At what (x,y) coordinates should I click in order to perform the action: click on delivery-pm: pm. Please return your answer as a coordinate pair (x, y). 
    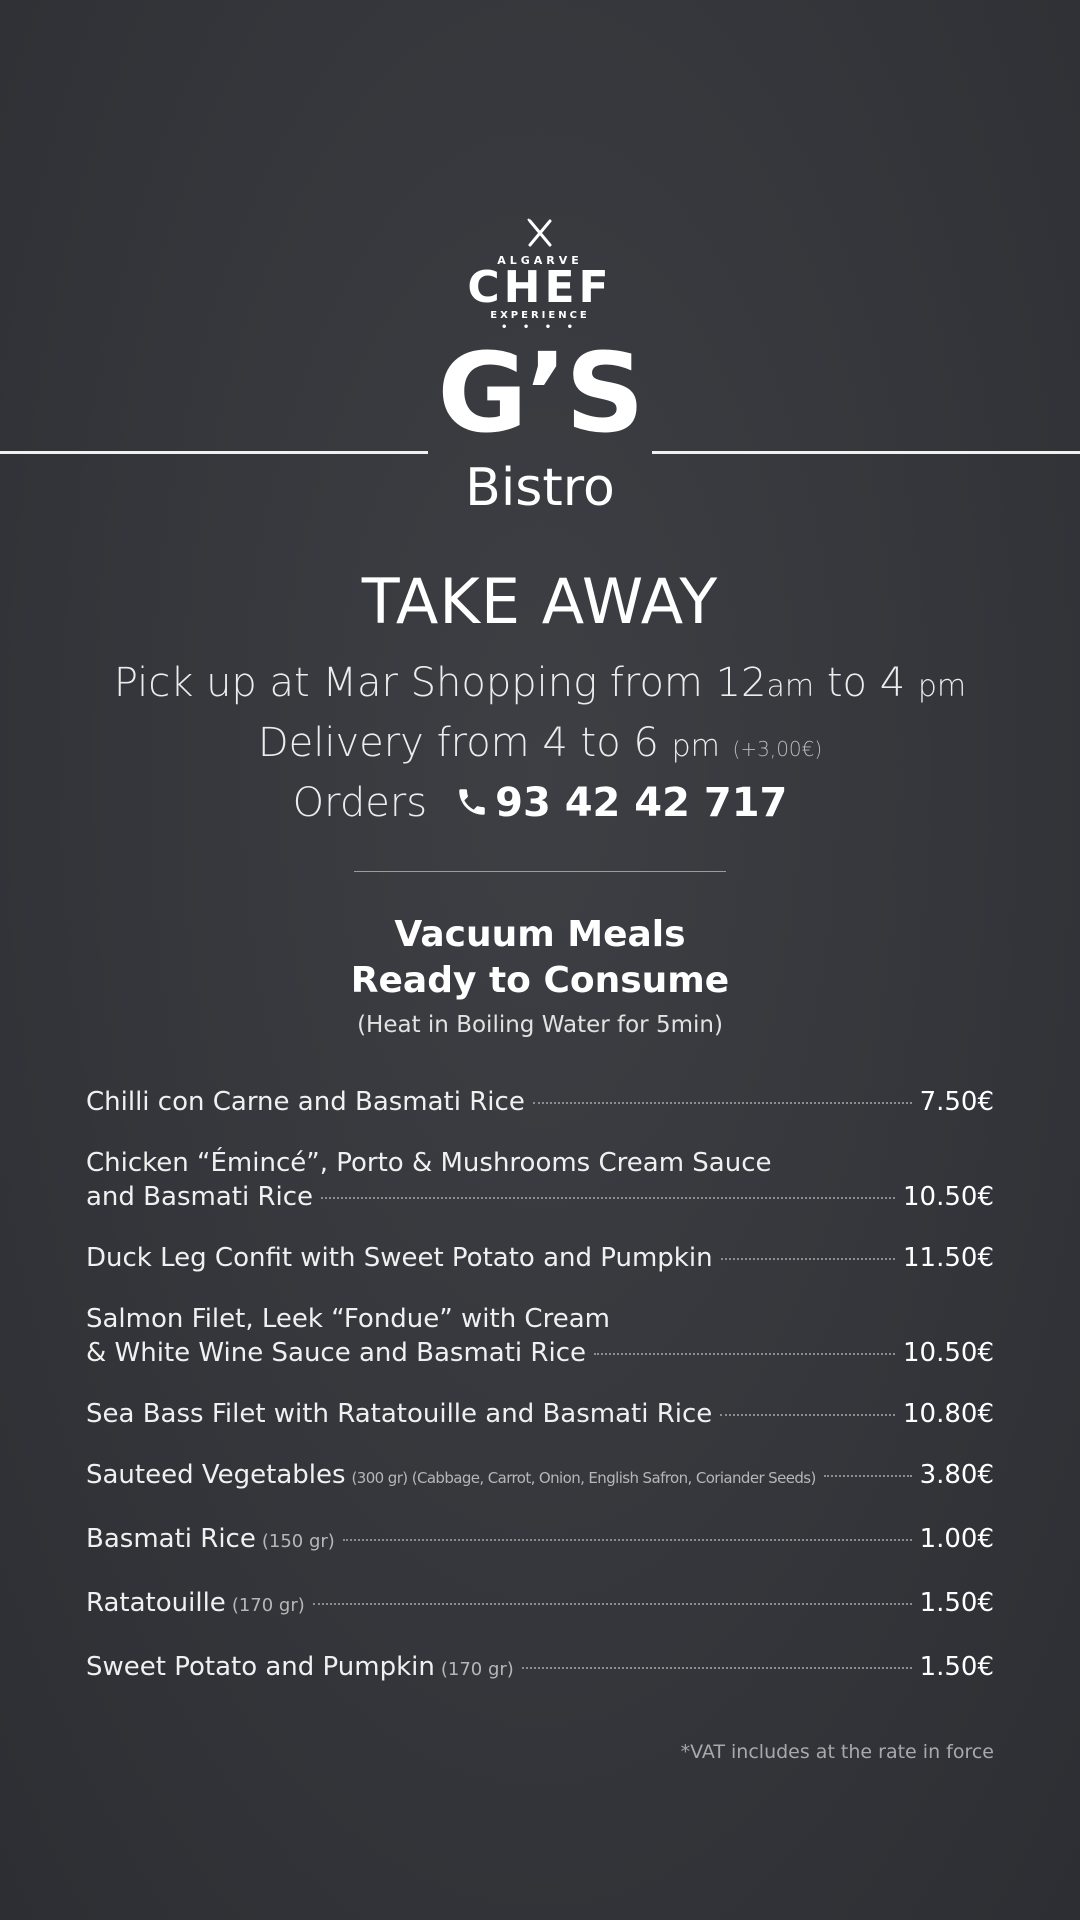
    Looking at the image, I should click on (695, 746).